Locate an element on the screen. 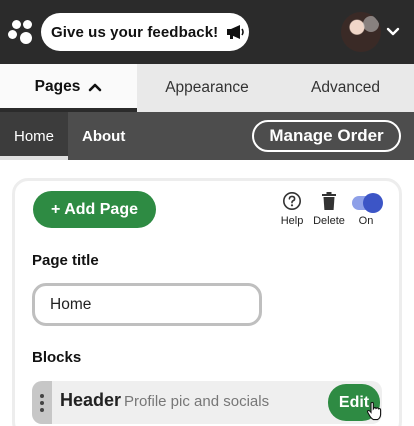  page-subnav: Home About Manage Order is located at coordinates (207, 136).